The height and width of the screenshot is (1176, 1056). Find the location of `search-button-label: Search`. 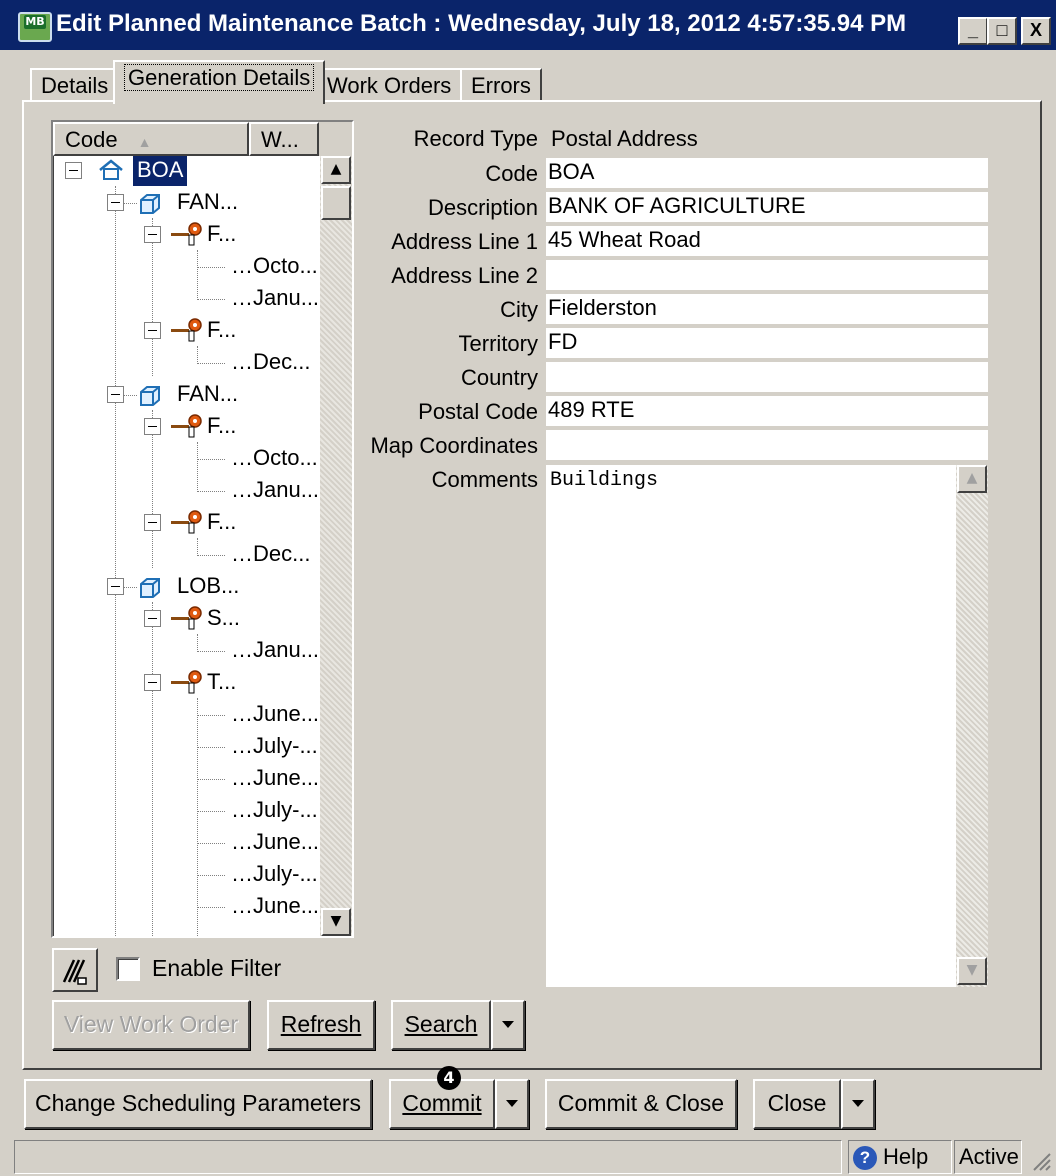

search-button-label: Search is located at coordinates (441, 1024).